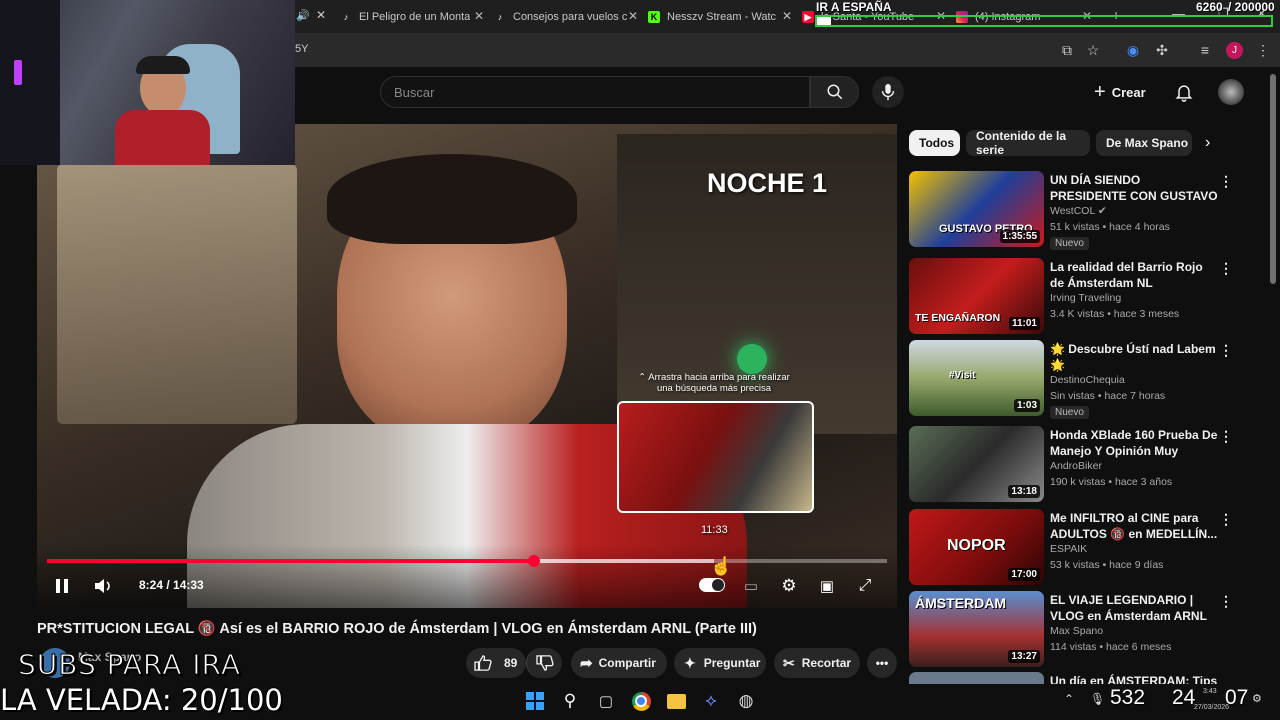 Image resolution: width=1280 pixels, height=720 pixels. What do you see at coordinates (1107, 565) in the screenshot?
I see `video-meta: 53 k vistas • hace 9 días` at bounding box center [1107, 565].